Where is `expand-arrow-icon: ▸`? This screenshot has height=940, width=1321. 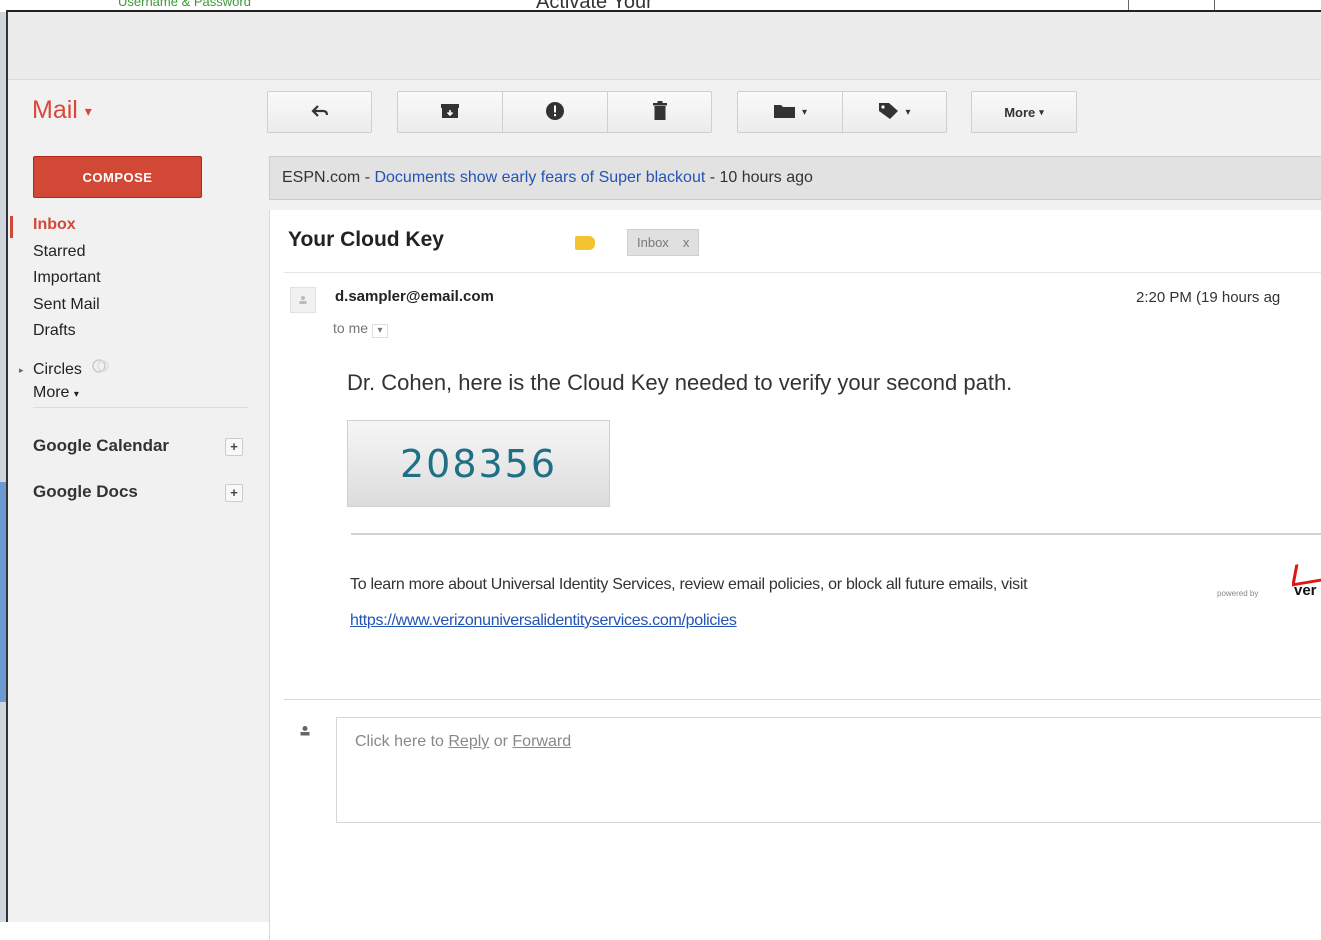 expand-arrow-icon: ▸ is located at coordinates (21, 370).